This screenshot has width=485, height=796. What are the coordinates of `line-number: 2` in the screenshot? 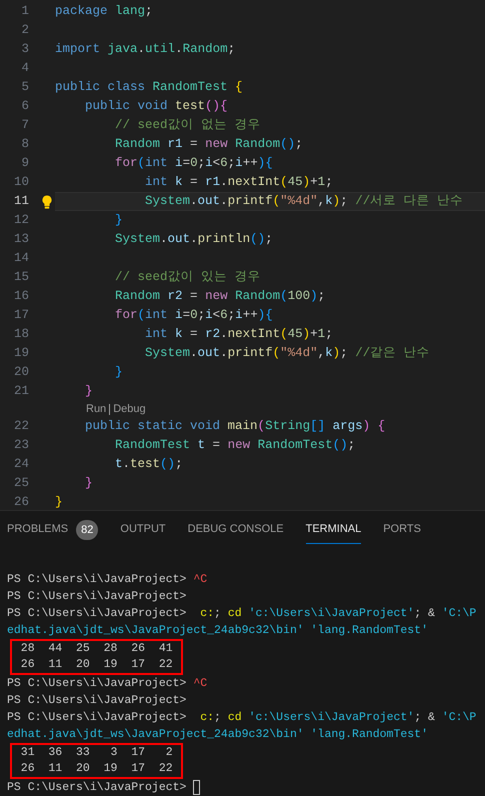 It's located at (24, 31).